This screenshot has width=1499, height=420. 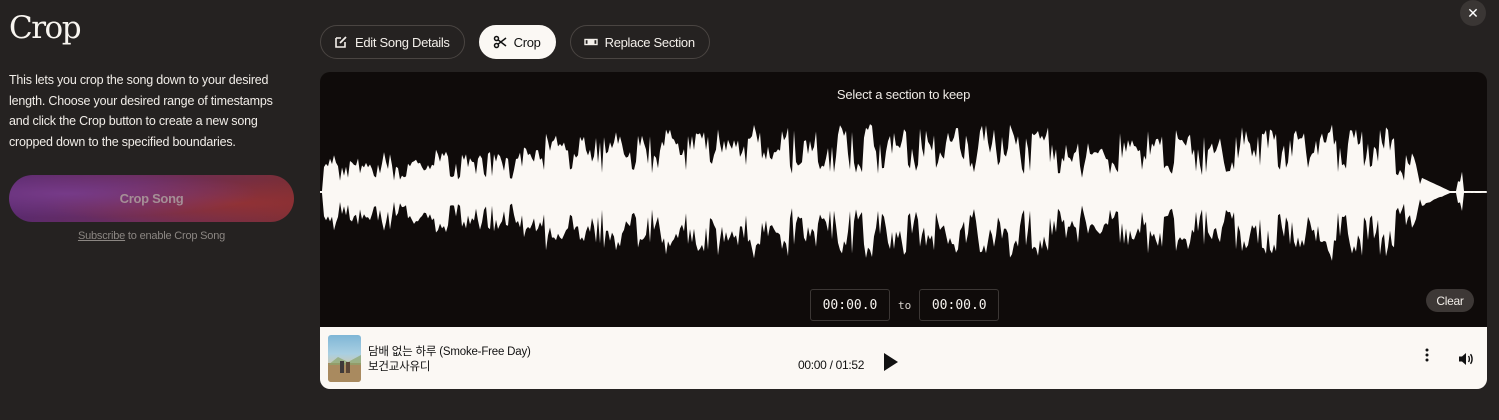 I want to click on replace-section-icon, so click(x=590, y=42).